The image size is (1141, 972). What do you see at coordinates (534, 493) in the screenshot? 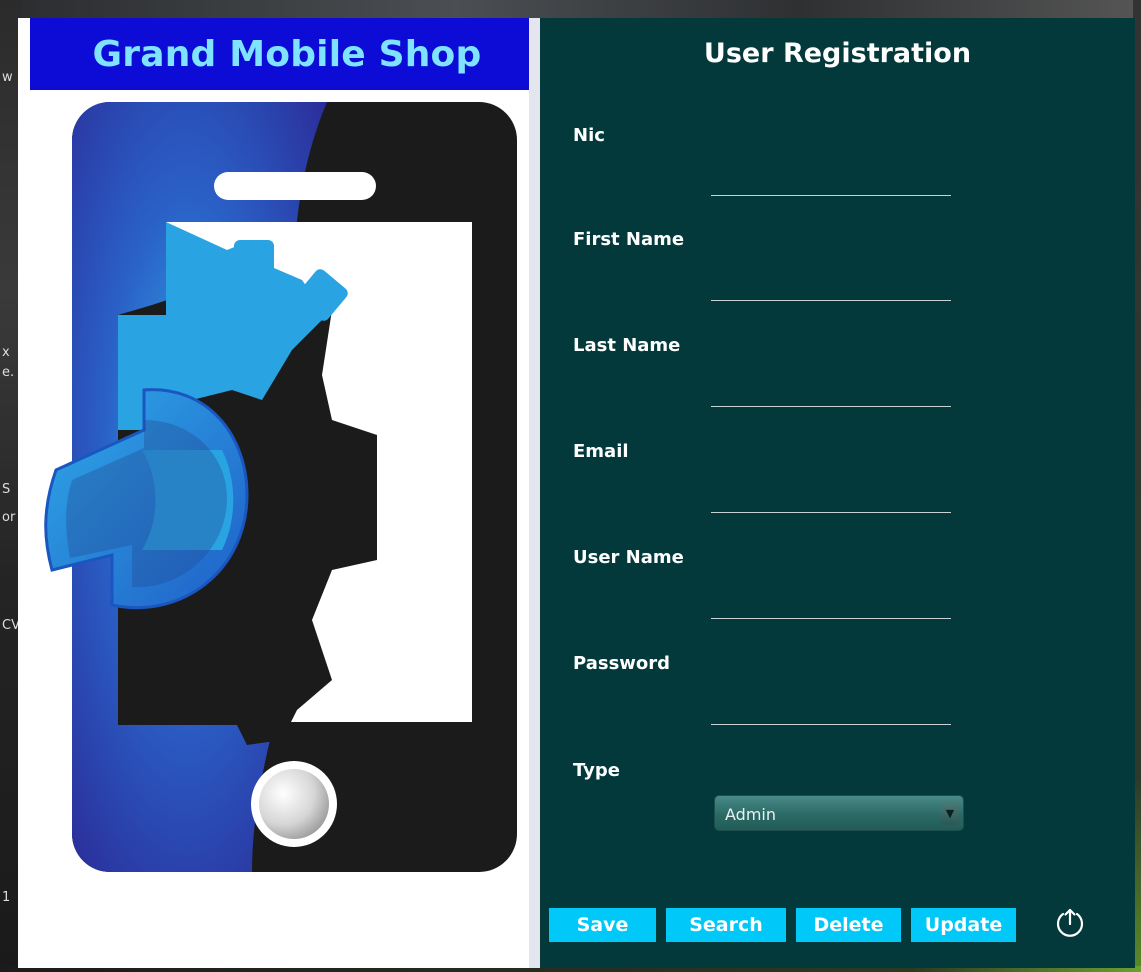
I see `panel-divider` at bounding box center [534, 493].